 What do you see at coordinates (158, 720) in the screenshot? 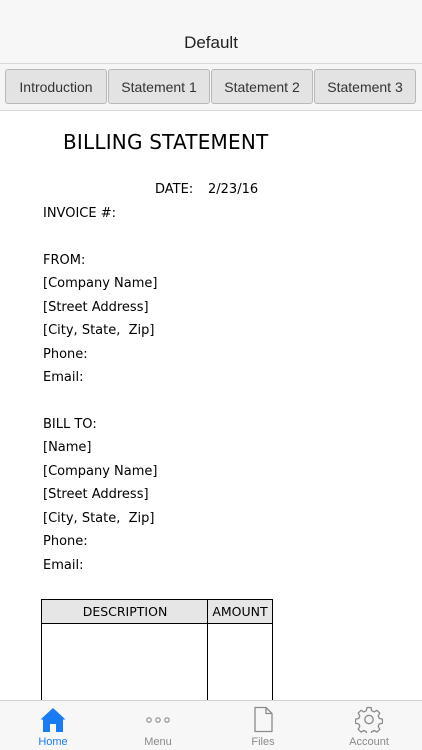
I see `more-dots-icon` at bounding box center [158, 720].